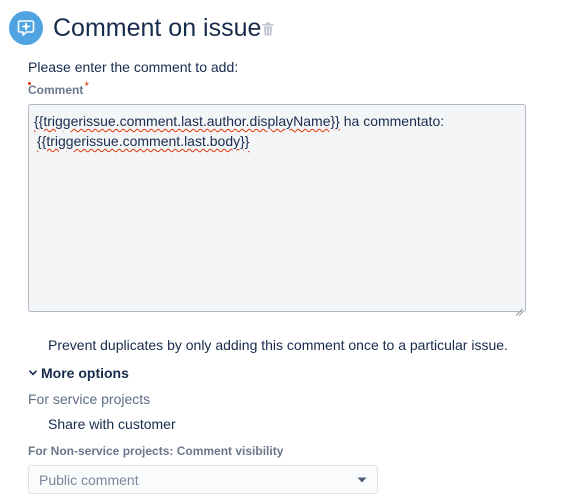 The height and width of the screenshot is (502, 562). I want to click on more-options-toggle: More options, so click(79, 373).